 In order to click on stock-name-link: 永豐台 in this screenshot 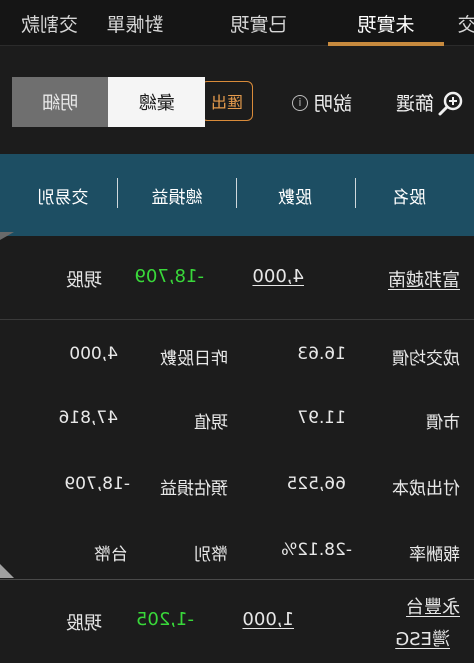, I will do `click(433, 606)`.